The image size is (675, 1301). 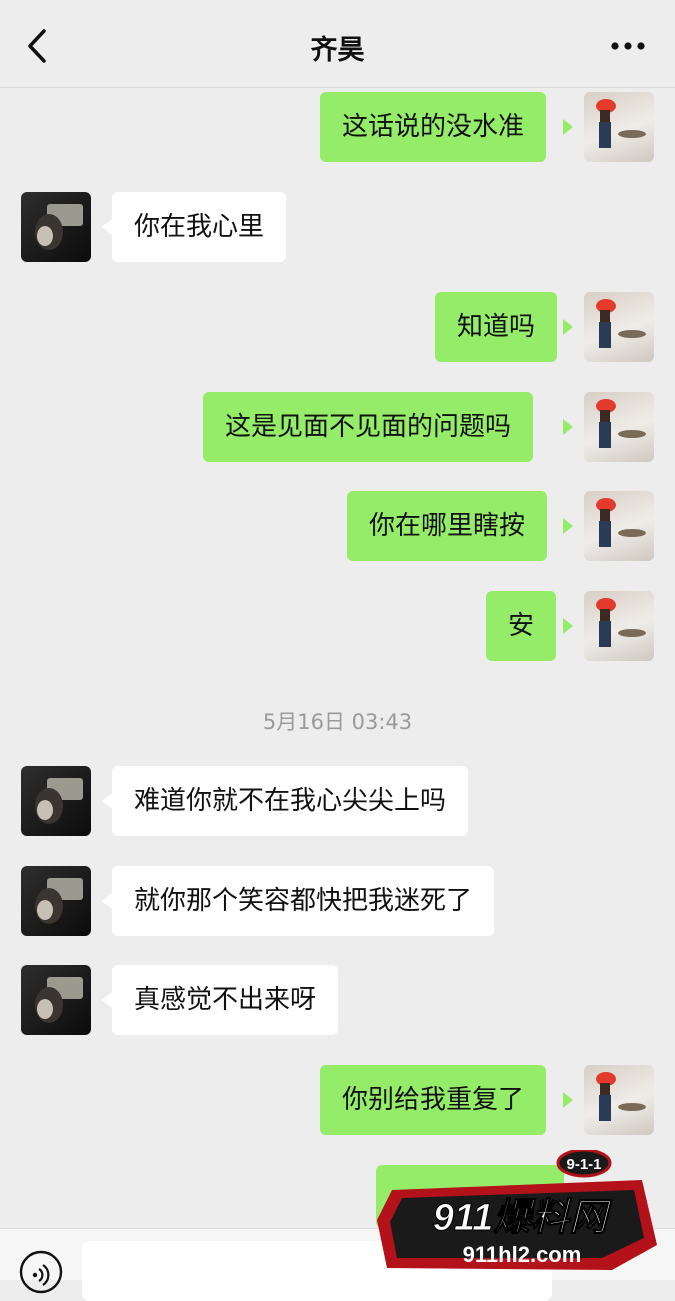 I want to click on message-bubble-sent: 你别给我重复了, so click(x=433, y=1100).